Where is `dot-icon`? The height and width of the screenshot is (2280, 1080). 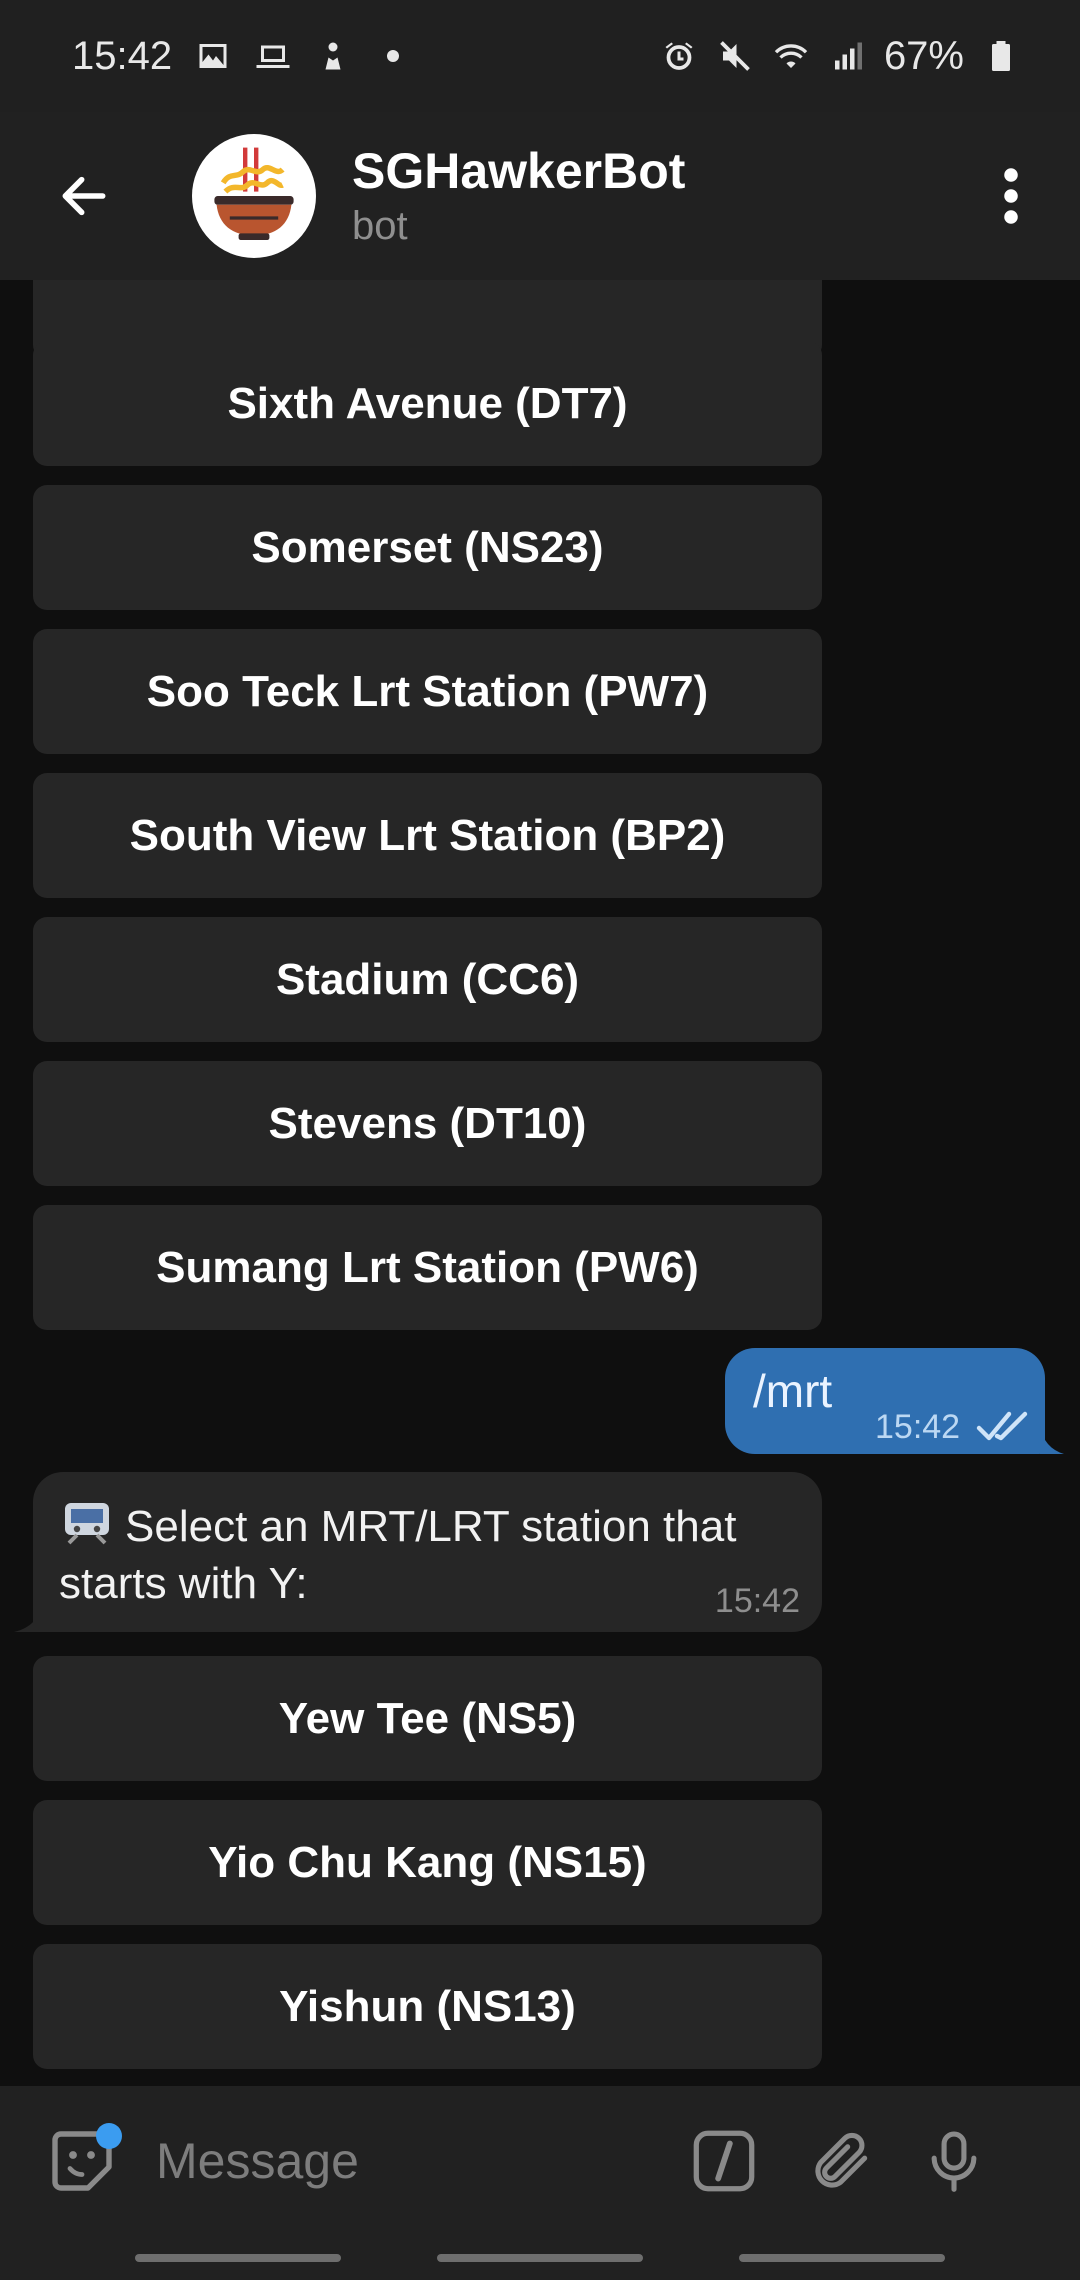 dot-icon is located at coordinates (393, 56).